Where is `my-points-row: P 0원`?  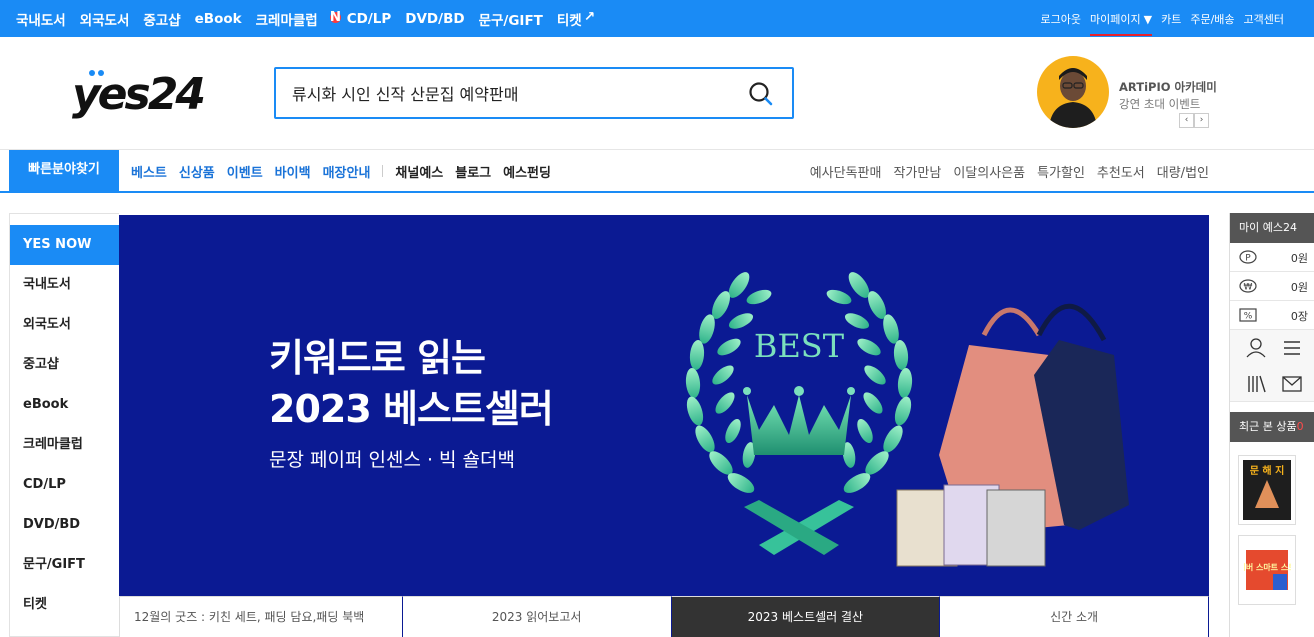
my-points-row: P 0원 is located at coordinates (1272, 257).